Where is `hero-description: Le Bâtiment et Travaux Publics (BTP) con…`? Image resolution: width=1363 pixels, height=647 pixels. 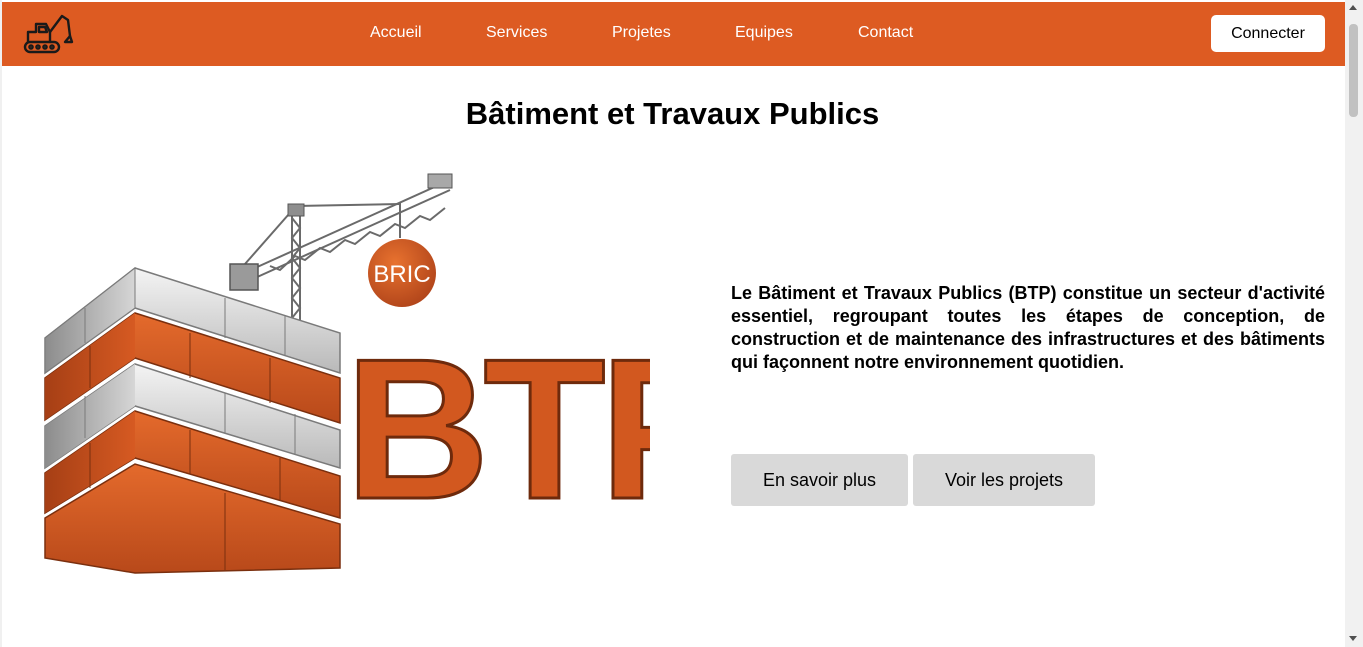
hero-description: Le Bâtiment et Travaux Publics (BTP) con… is located at coordinates (1028, 327).